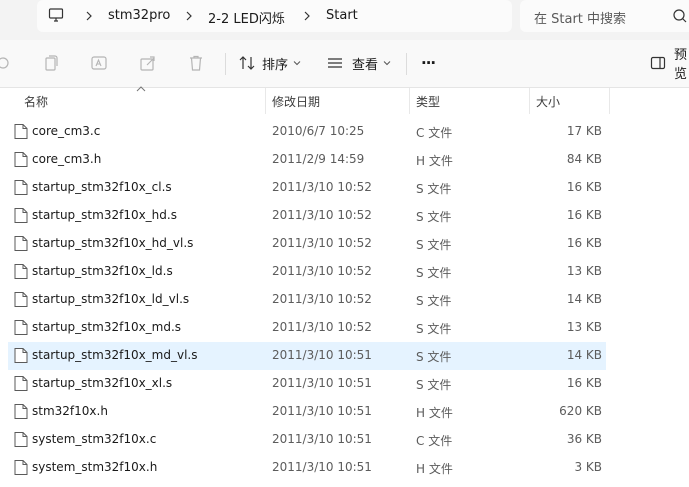 The height and width of the screenshot is (487, 689). I want to click on column-header-type: 类型, so click(428, 101).